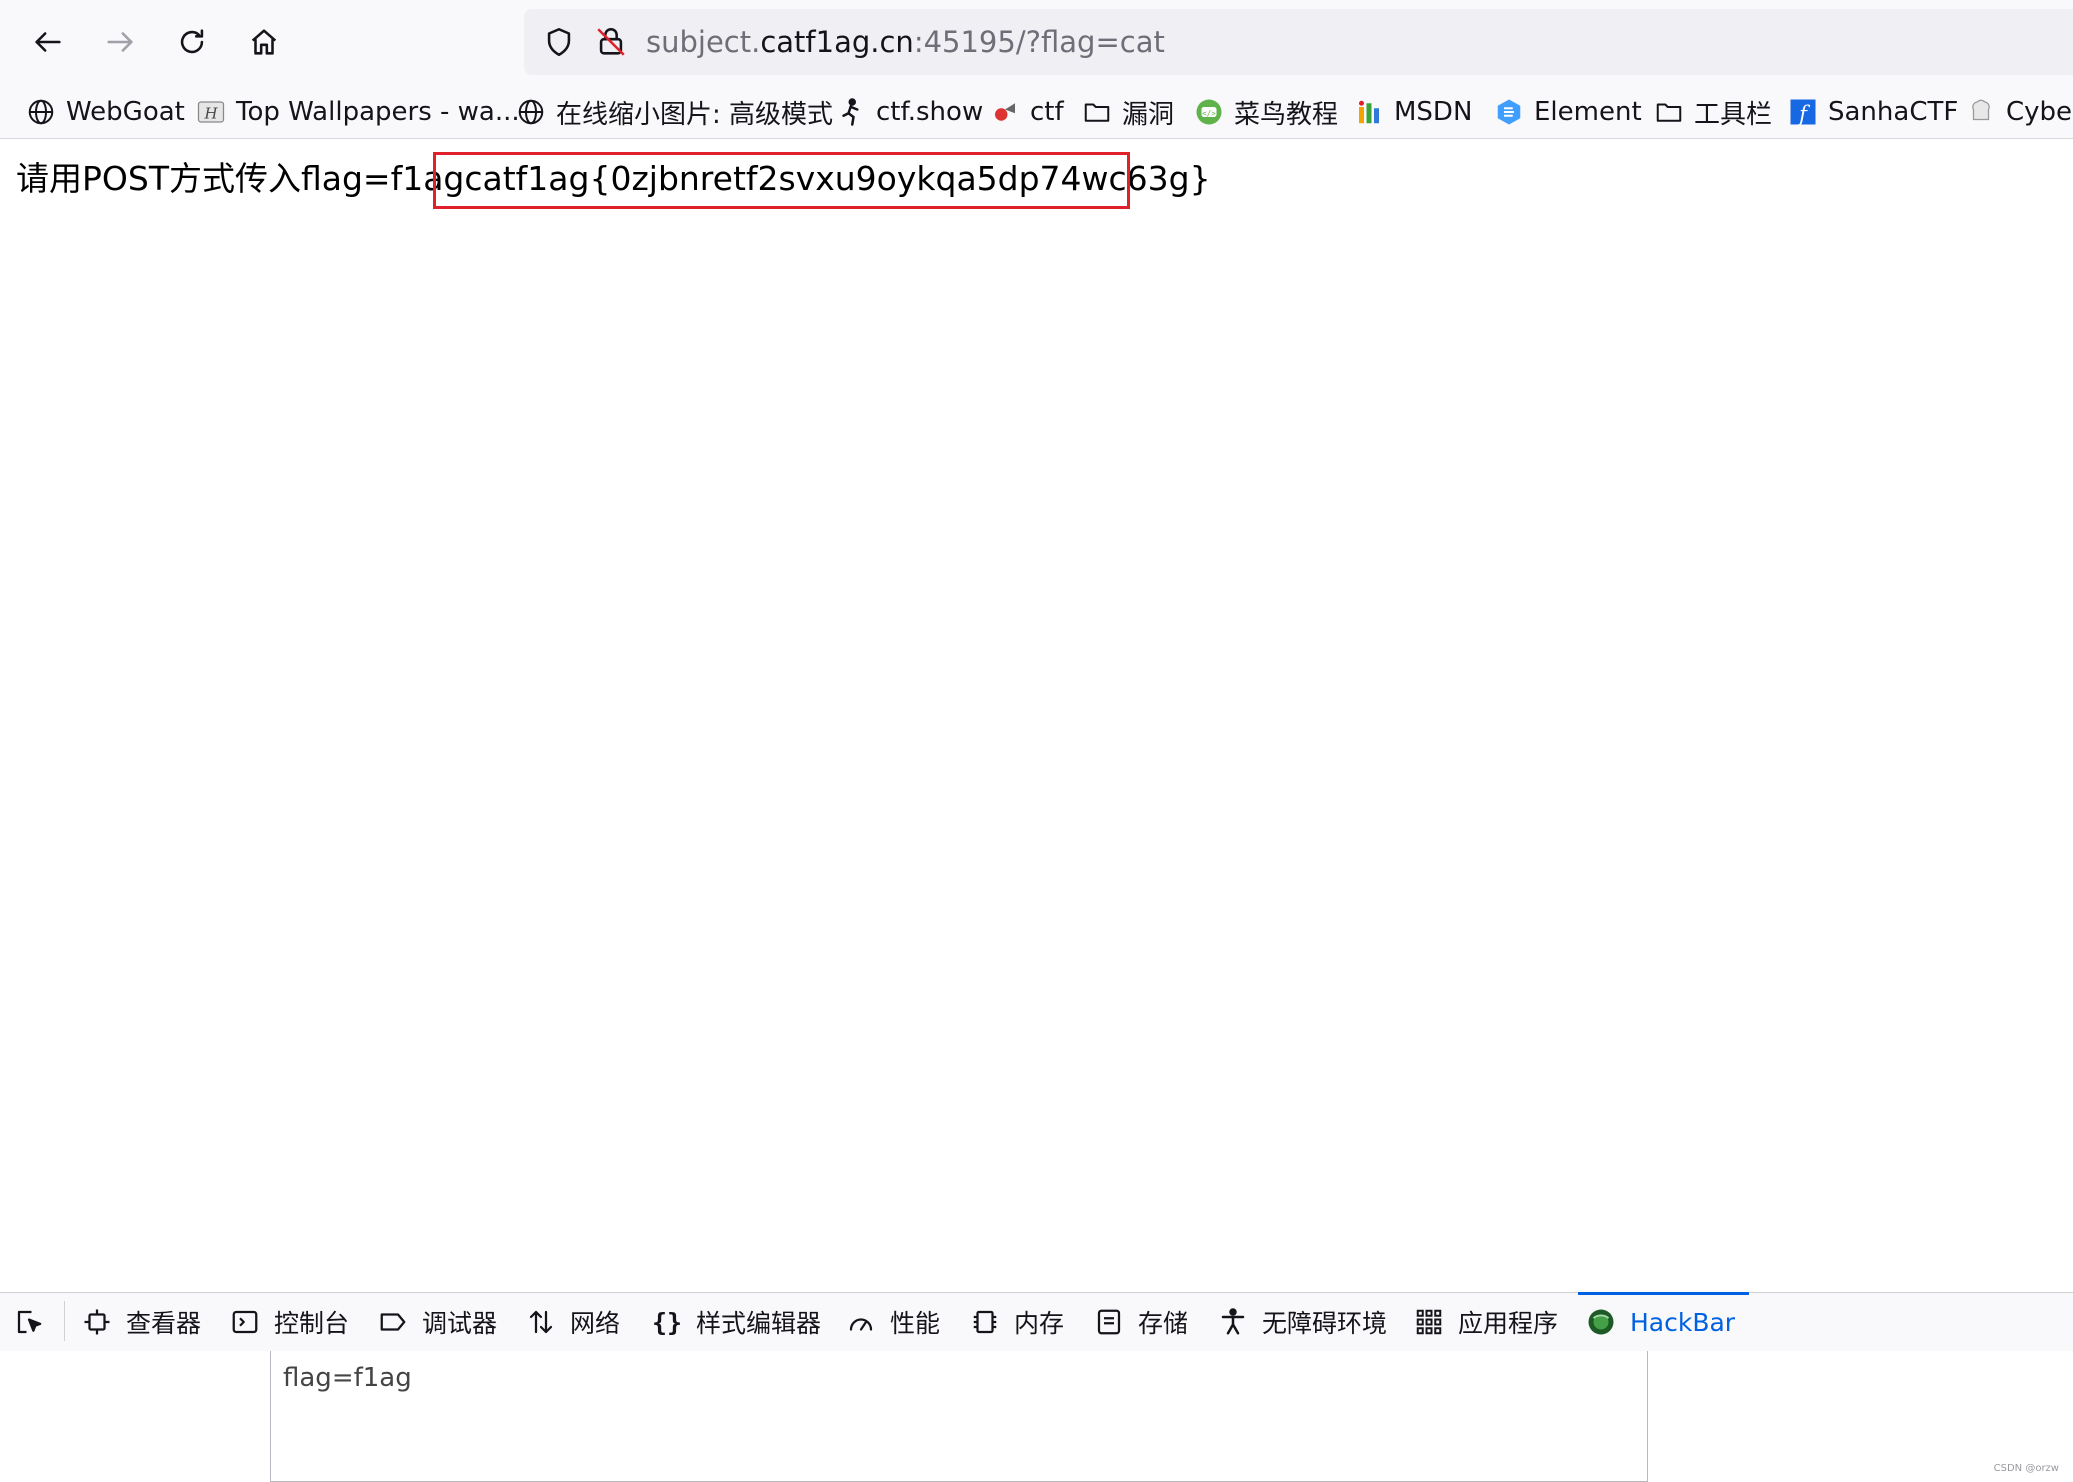  I want to click on sanha-icon: f, so click(1803, 113).